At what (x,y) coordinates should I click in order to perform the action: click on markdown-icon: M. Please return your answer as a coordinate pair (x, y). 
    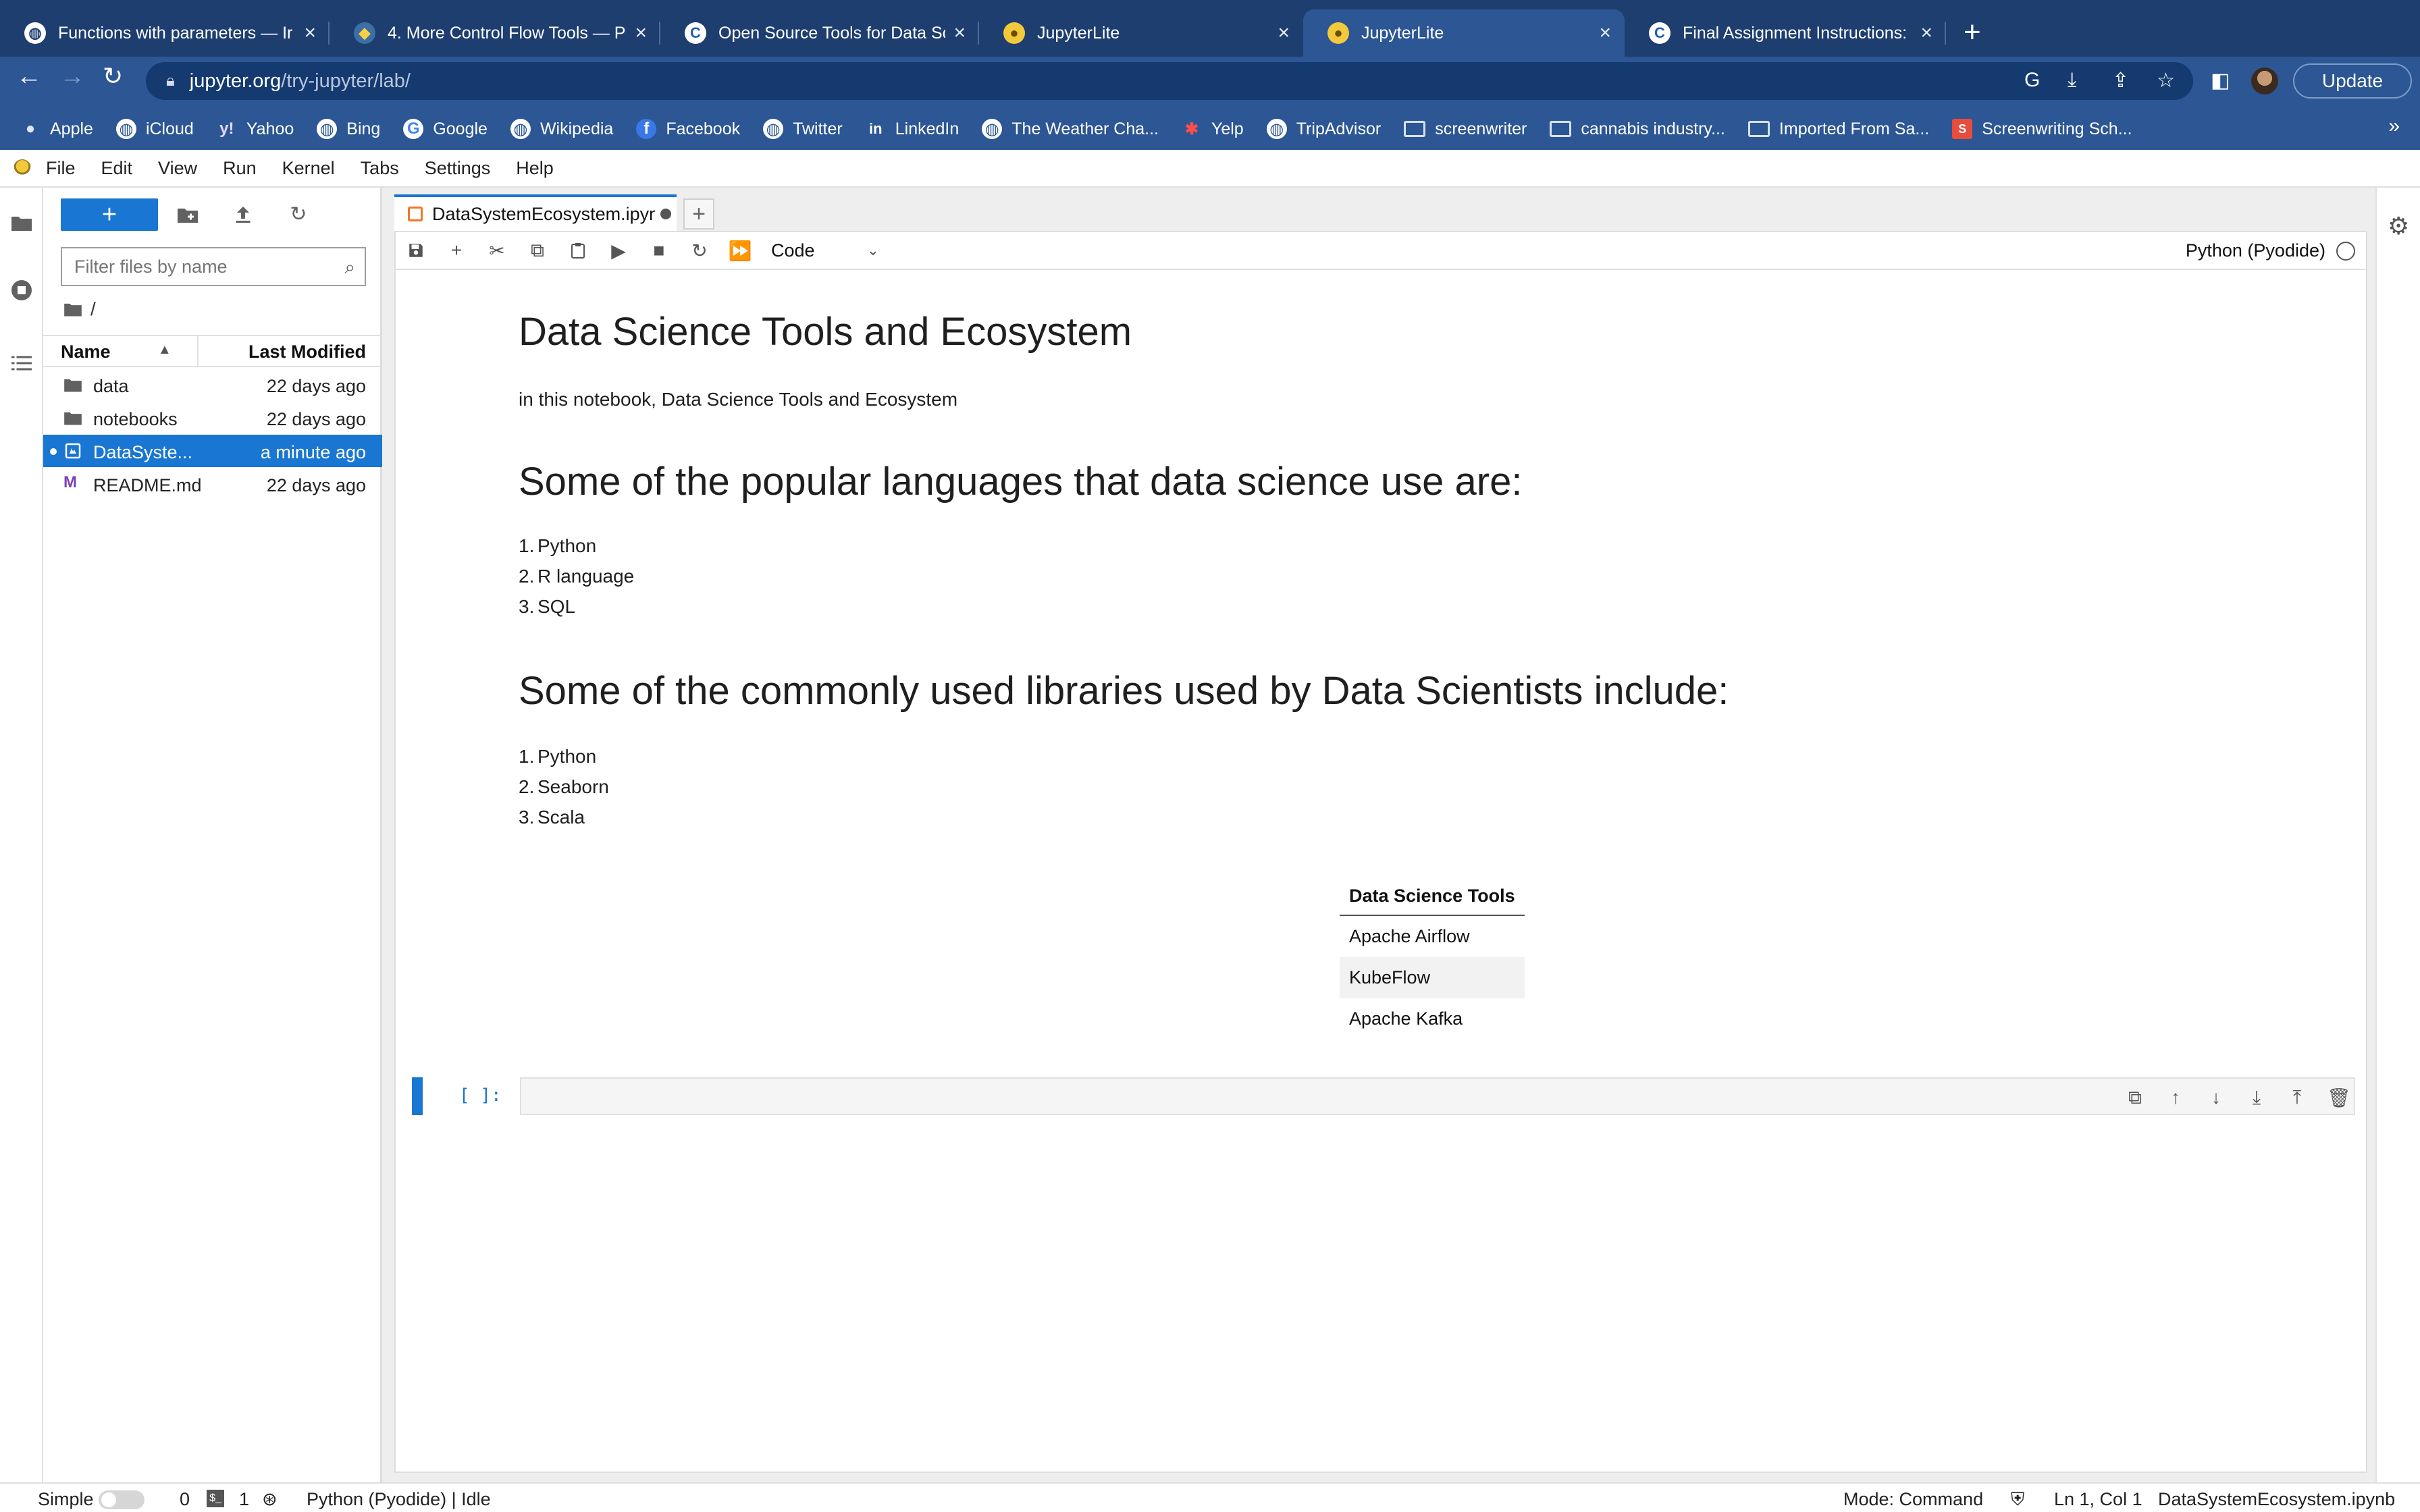
    Looking at the image, I should click on (70, 482).